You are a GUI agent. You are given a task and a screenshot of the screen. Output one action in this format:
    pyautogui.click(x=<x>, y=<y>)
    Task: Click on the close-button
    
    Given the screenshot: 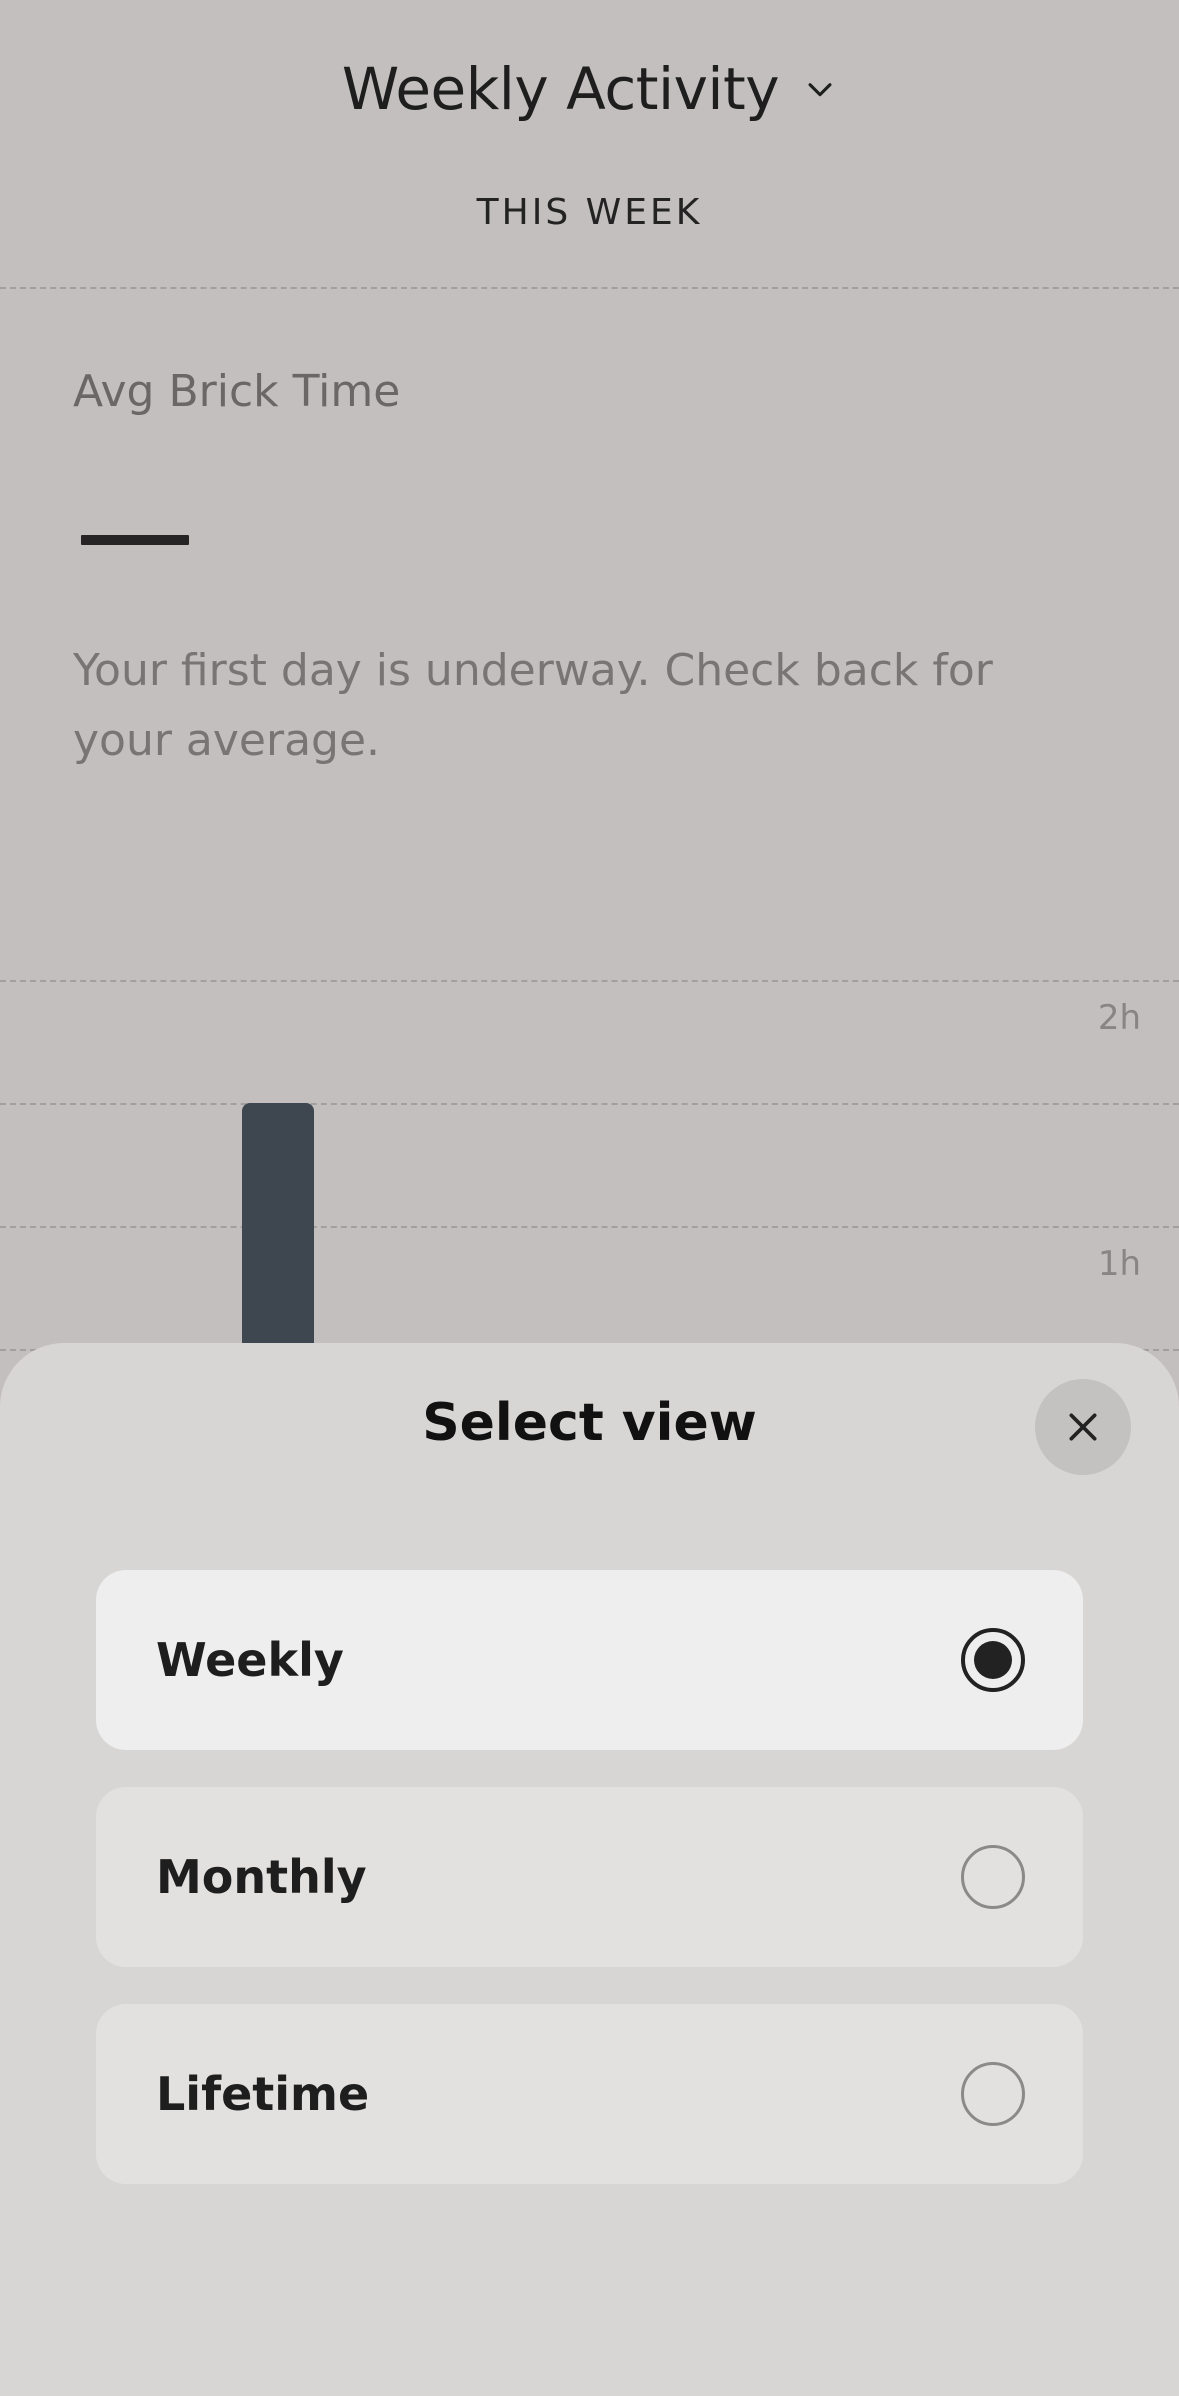 What is the action you would take?
    pyautogui.click(x=1083, y=1427)
    